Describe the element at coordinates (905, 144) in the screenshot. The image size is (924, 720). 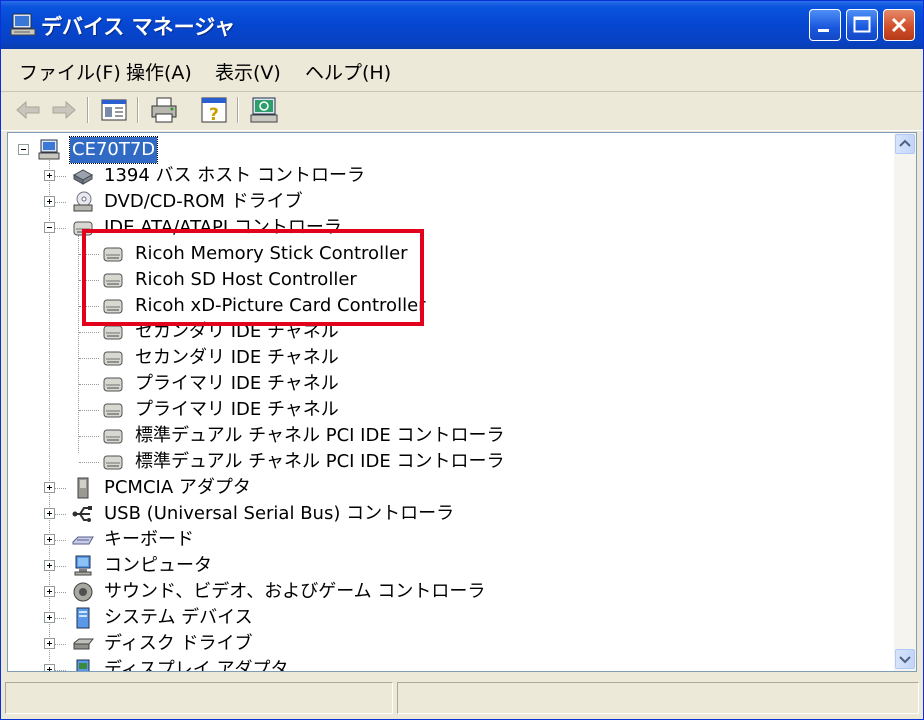
I see `scroll-up-button` at that location.